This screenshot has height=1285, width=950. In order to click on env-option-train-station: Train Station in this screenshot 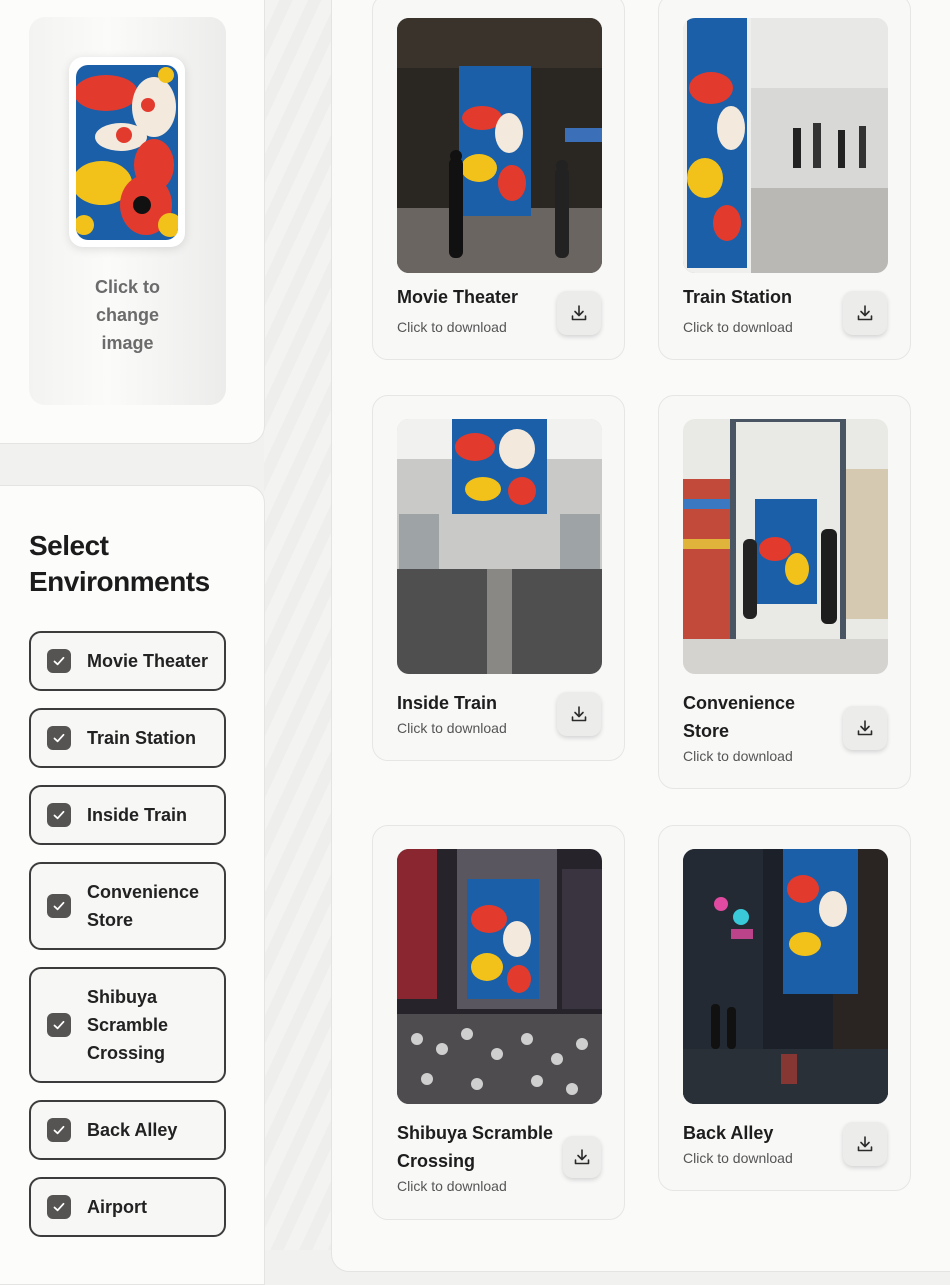, I will do `click(127, 738)`.